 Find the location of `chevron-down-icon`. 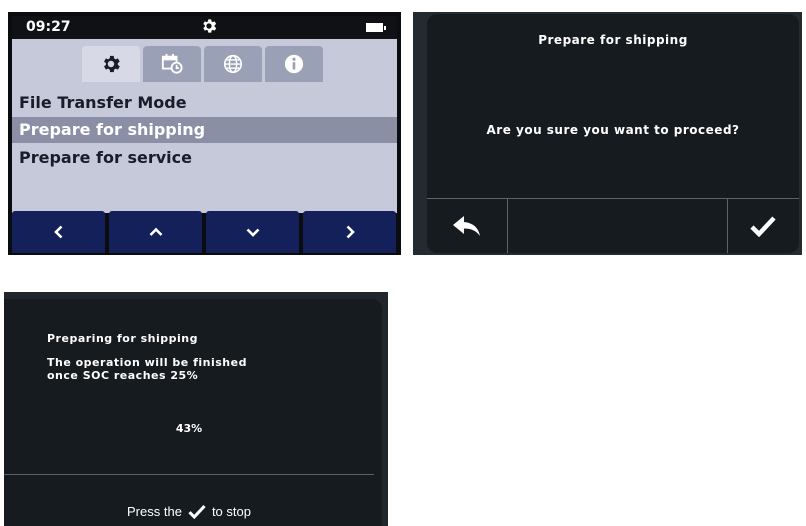

chevron-down-icon is located at coordinates (252, 232).